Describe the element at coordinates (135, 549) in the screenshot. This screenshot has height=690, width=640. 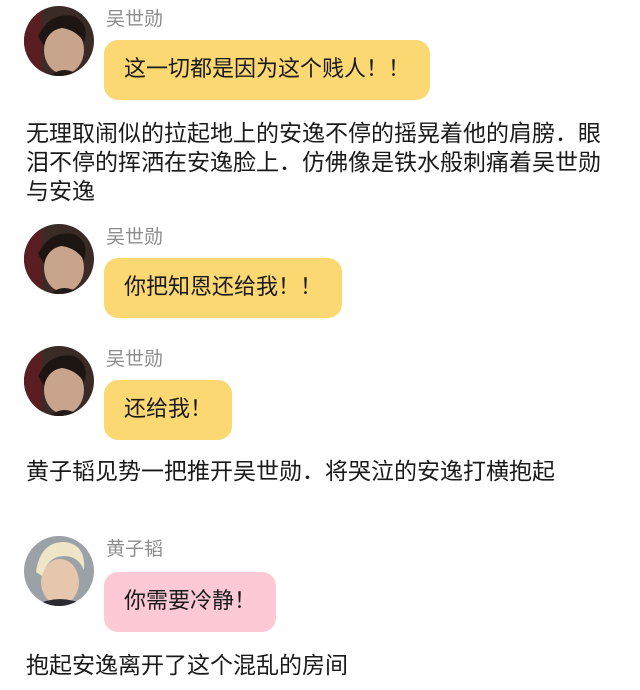
I see `sender-name: 黄子韬` at that location.